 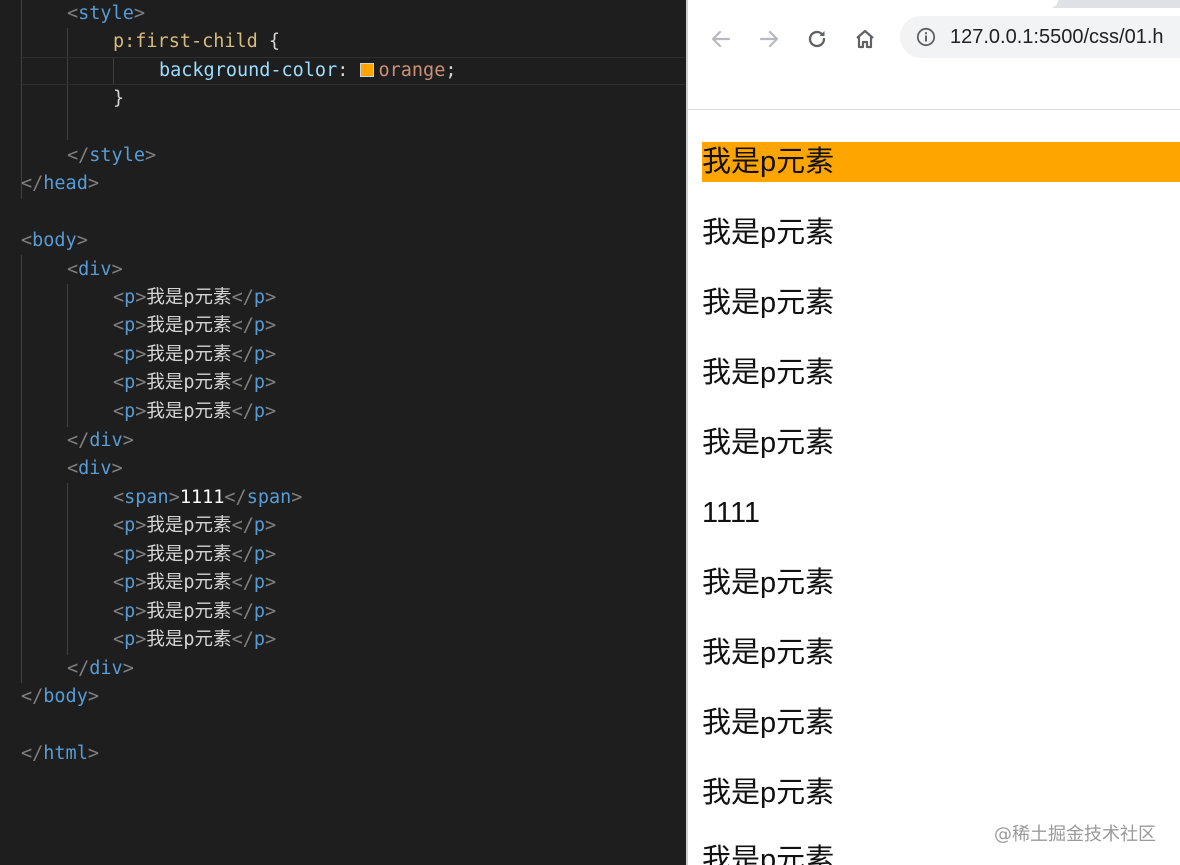 I want to click on code-line-head-close: </head>, so click(x=60, y=184).